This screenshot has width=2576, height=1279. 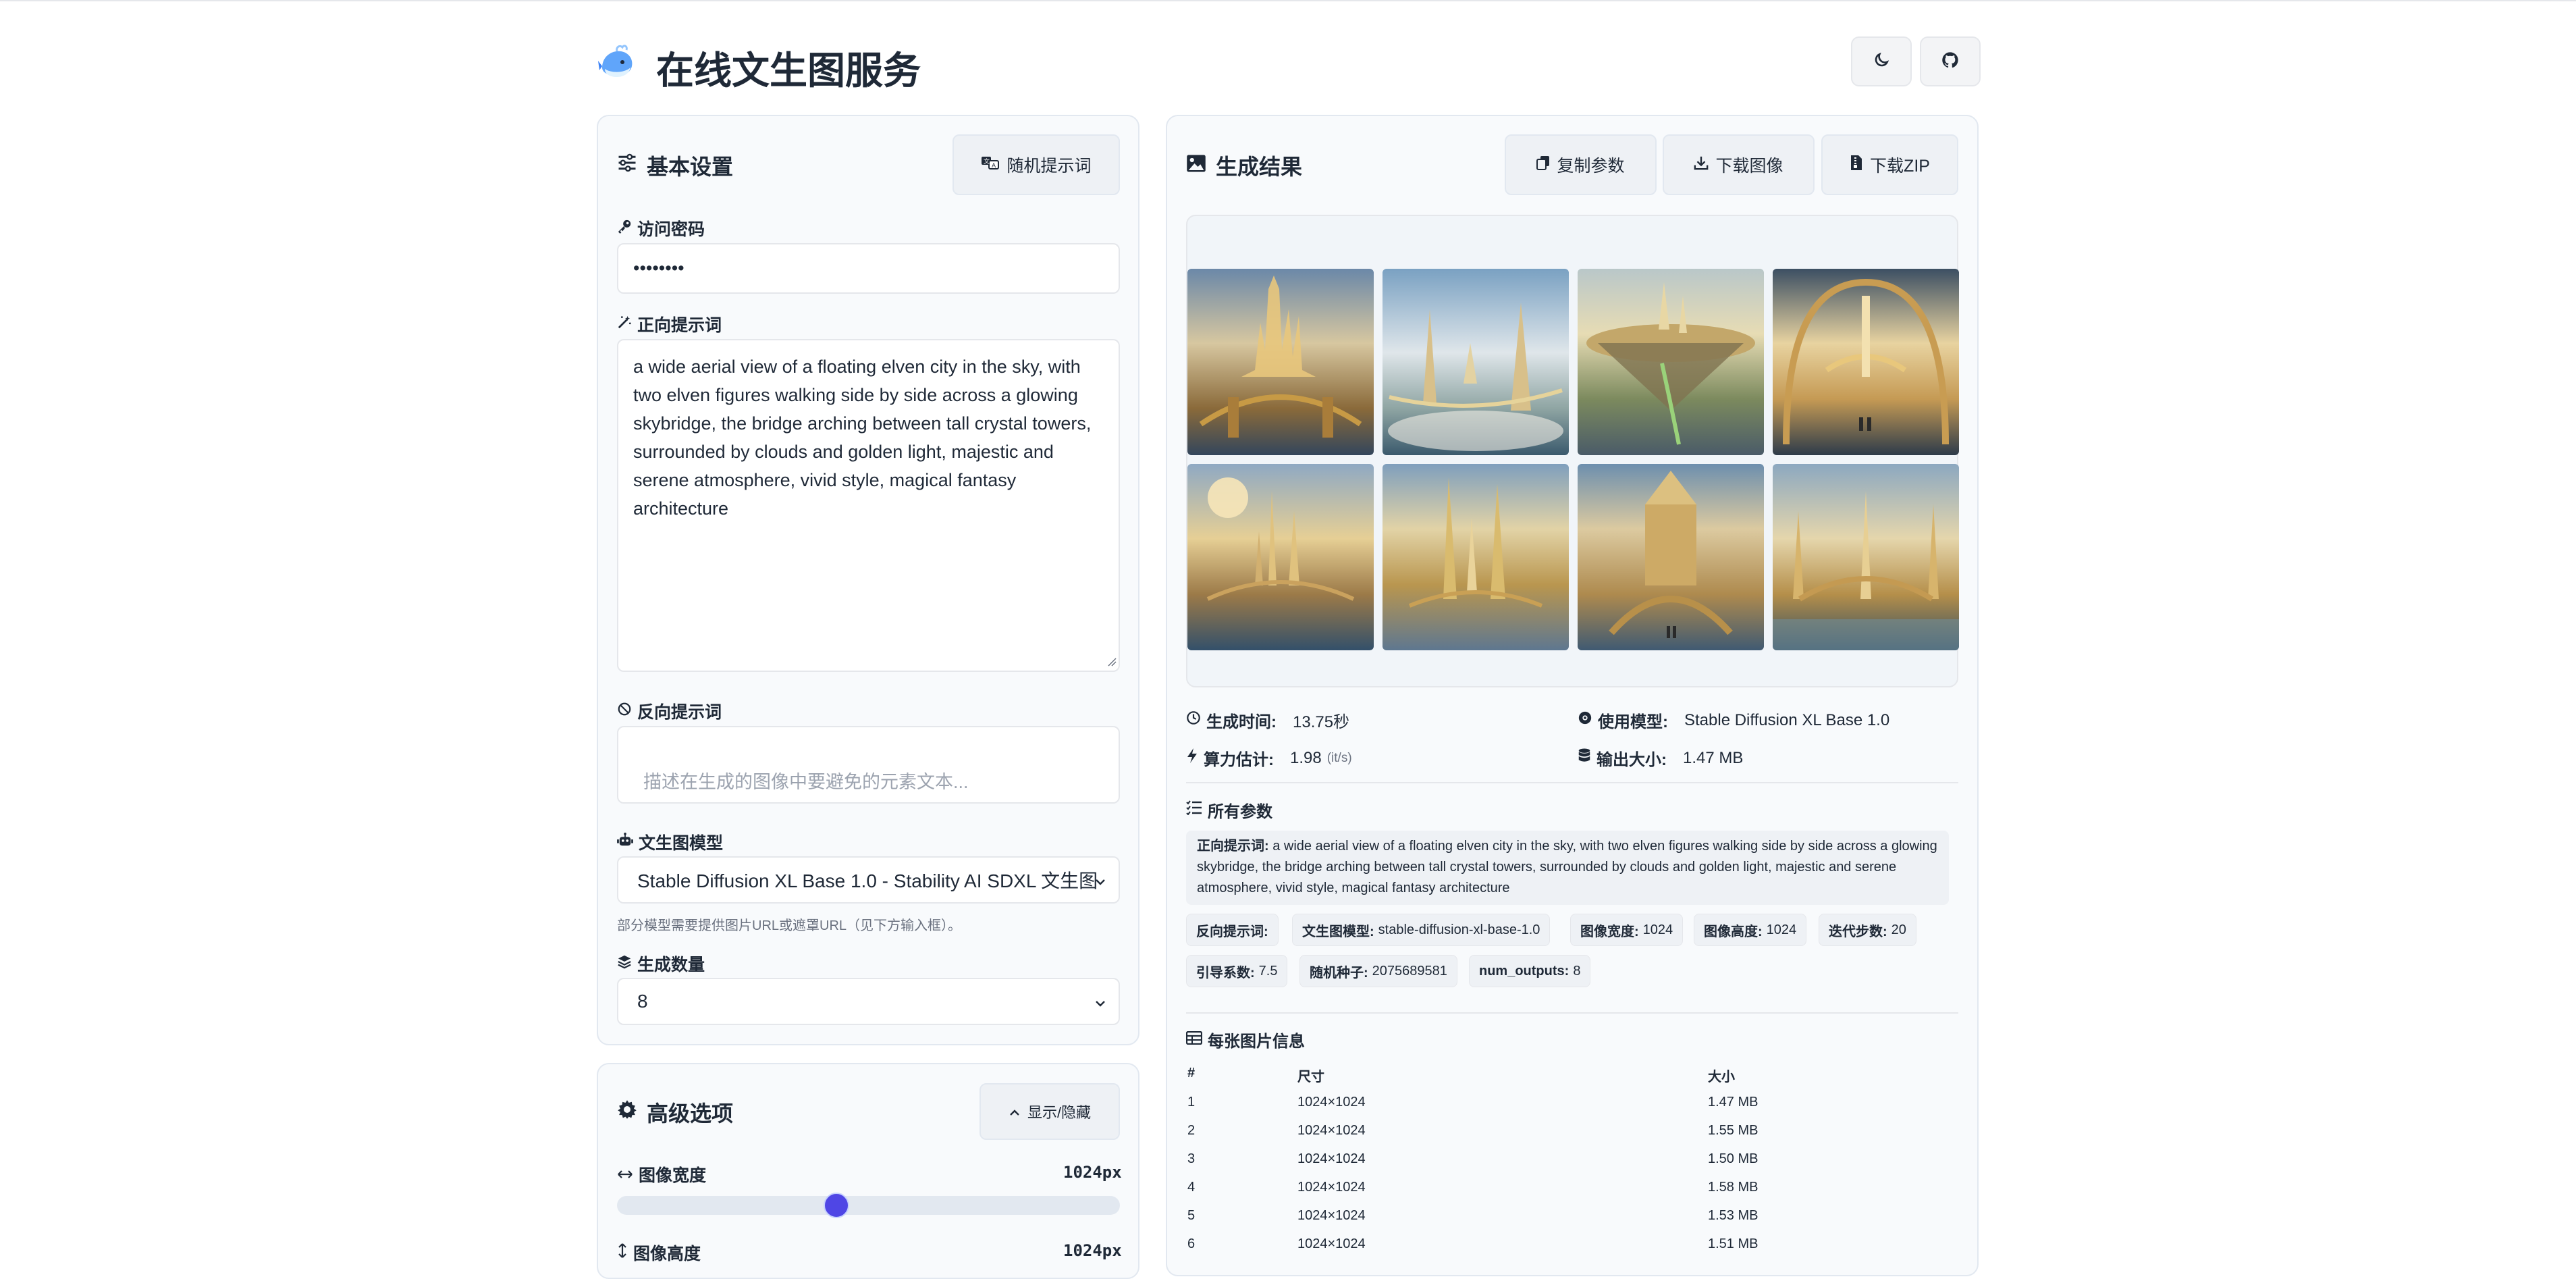 What do you see at coordinates (789, 71) in the screenshot?
I see `app-title: 在线文生图服务` at bounding box center [789, 71].